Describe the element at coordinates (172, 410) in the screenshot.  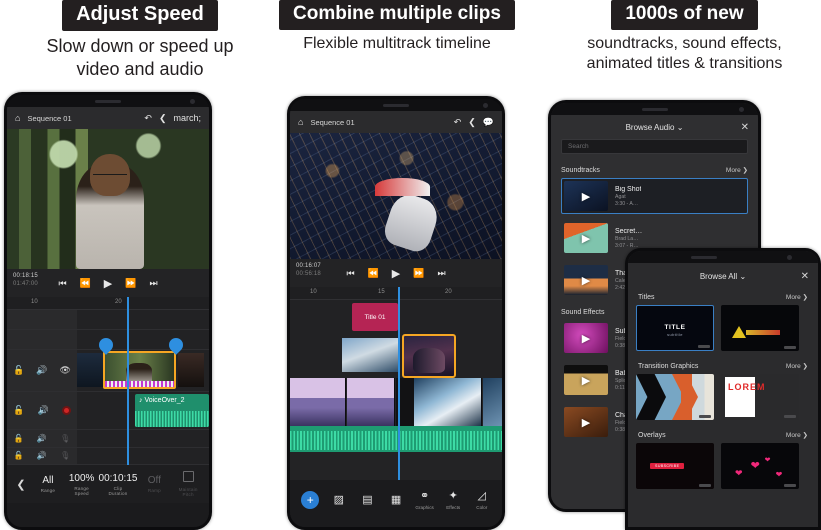
I see `voiceover-clip: ♪ VoiceOver_2` at that location.